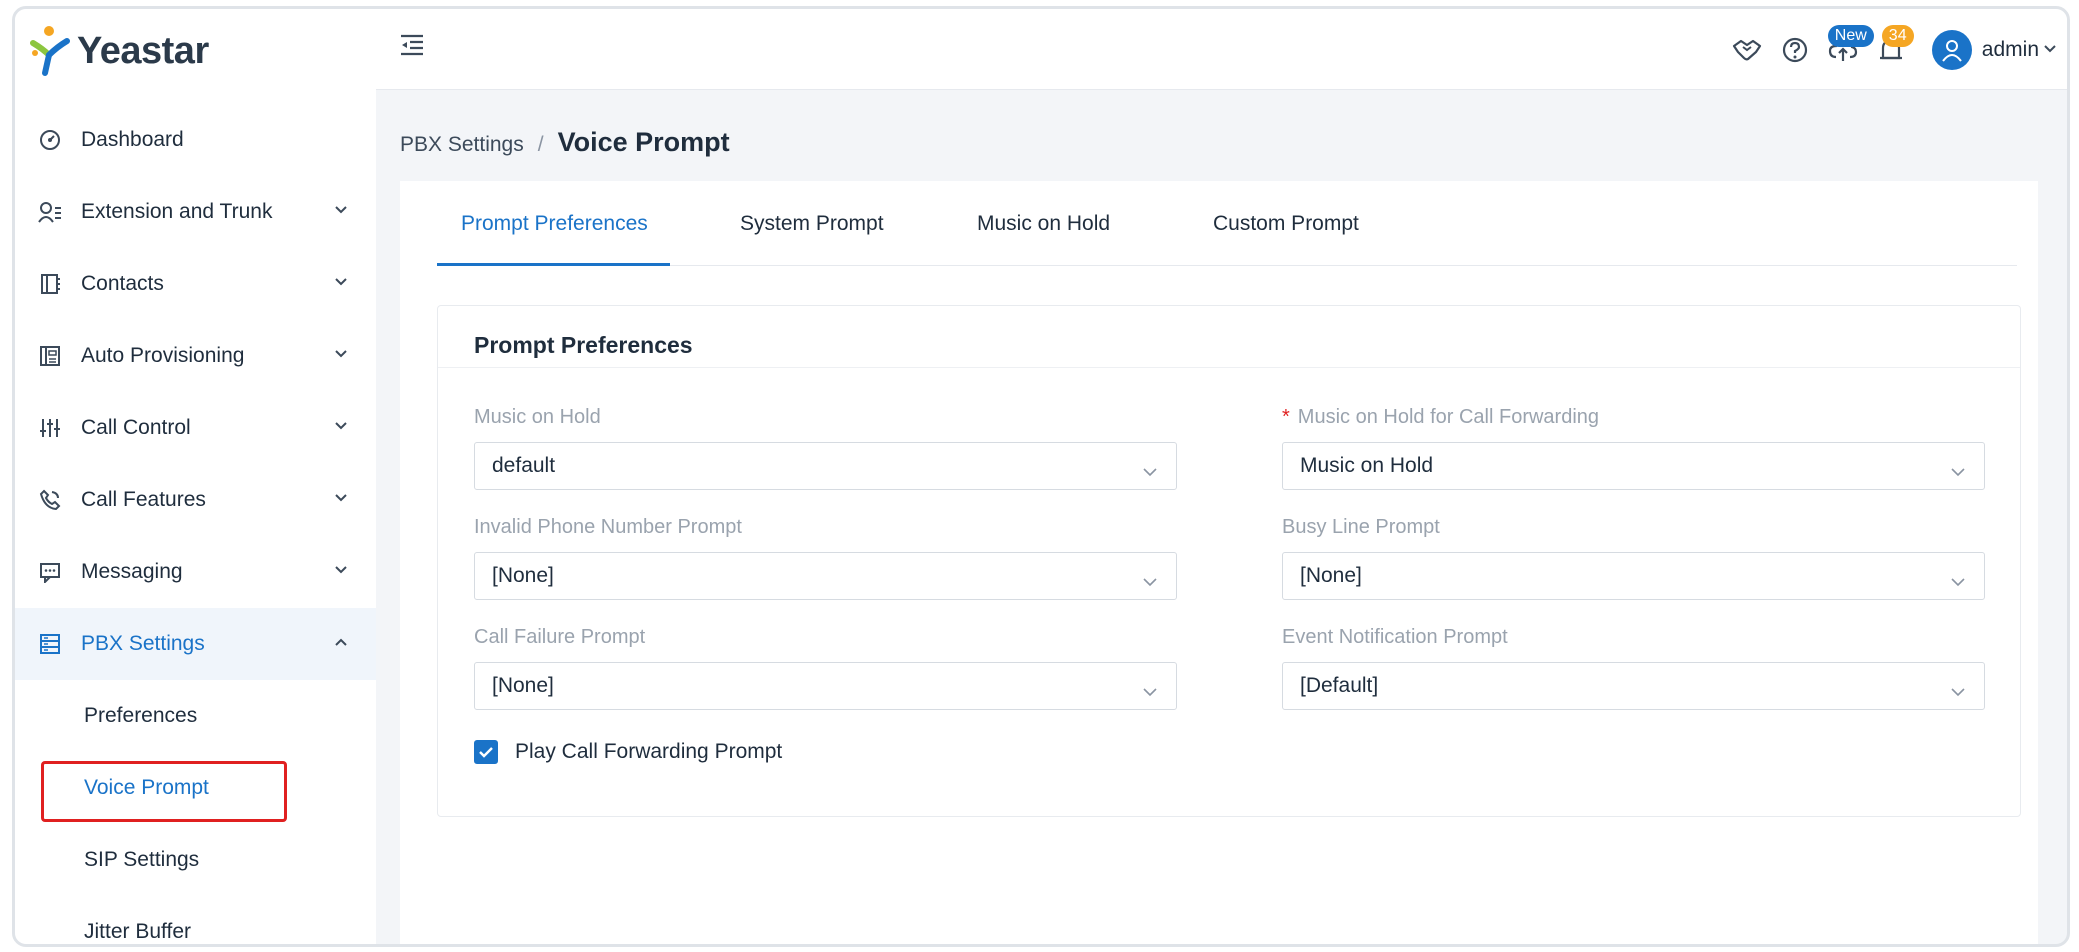  Describe the element at coordinates (553, 264) in the screenshot. I see `active-tab-indicator` at that location.